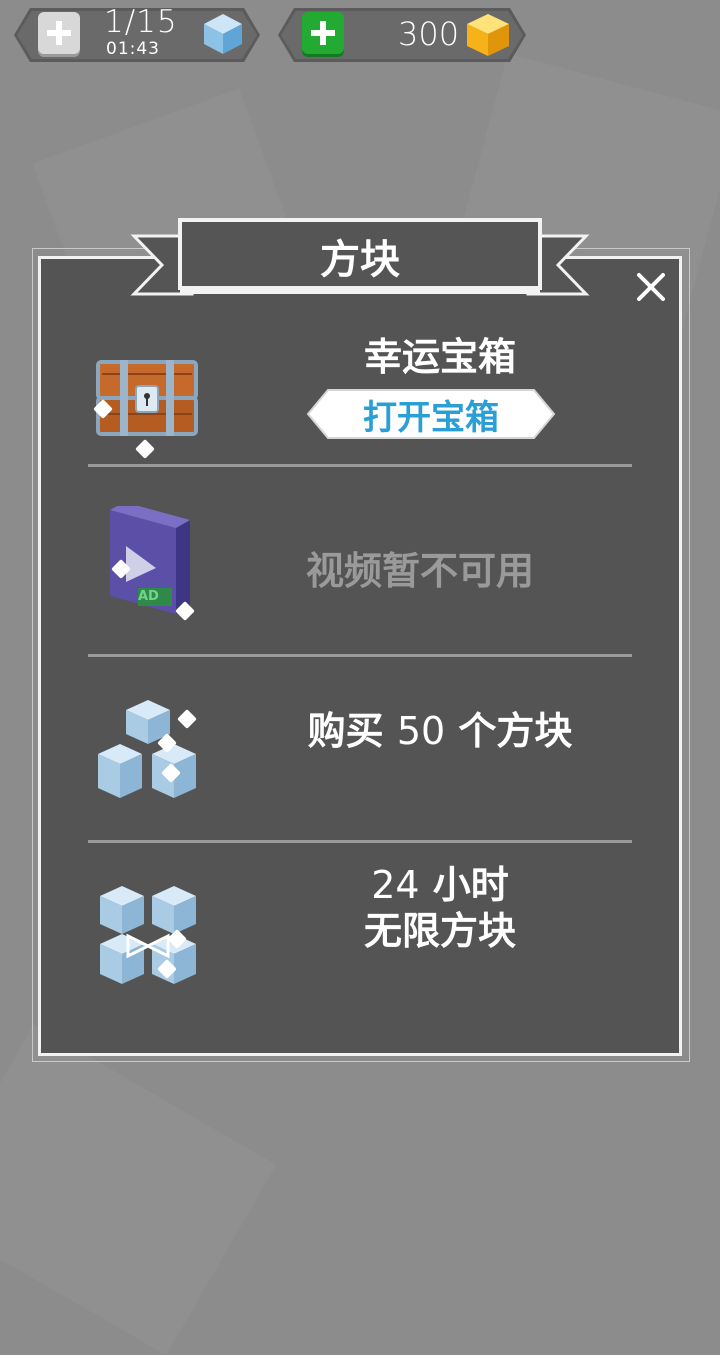 This screenshot has height=1355, width=720. I want to click on open-chest-button: 打开宝箱, so click(431, 414).